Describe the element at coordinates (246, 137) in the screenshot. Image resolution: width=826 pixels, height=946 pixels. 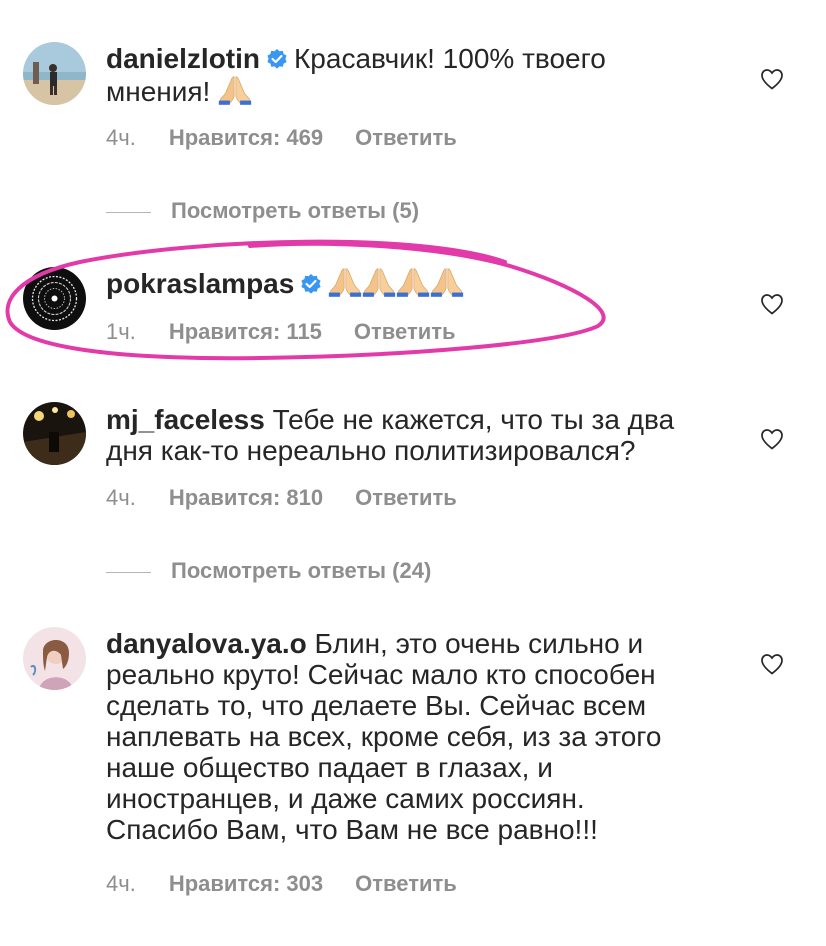
I see `likes-count: Нравится: 469` at that location.